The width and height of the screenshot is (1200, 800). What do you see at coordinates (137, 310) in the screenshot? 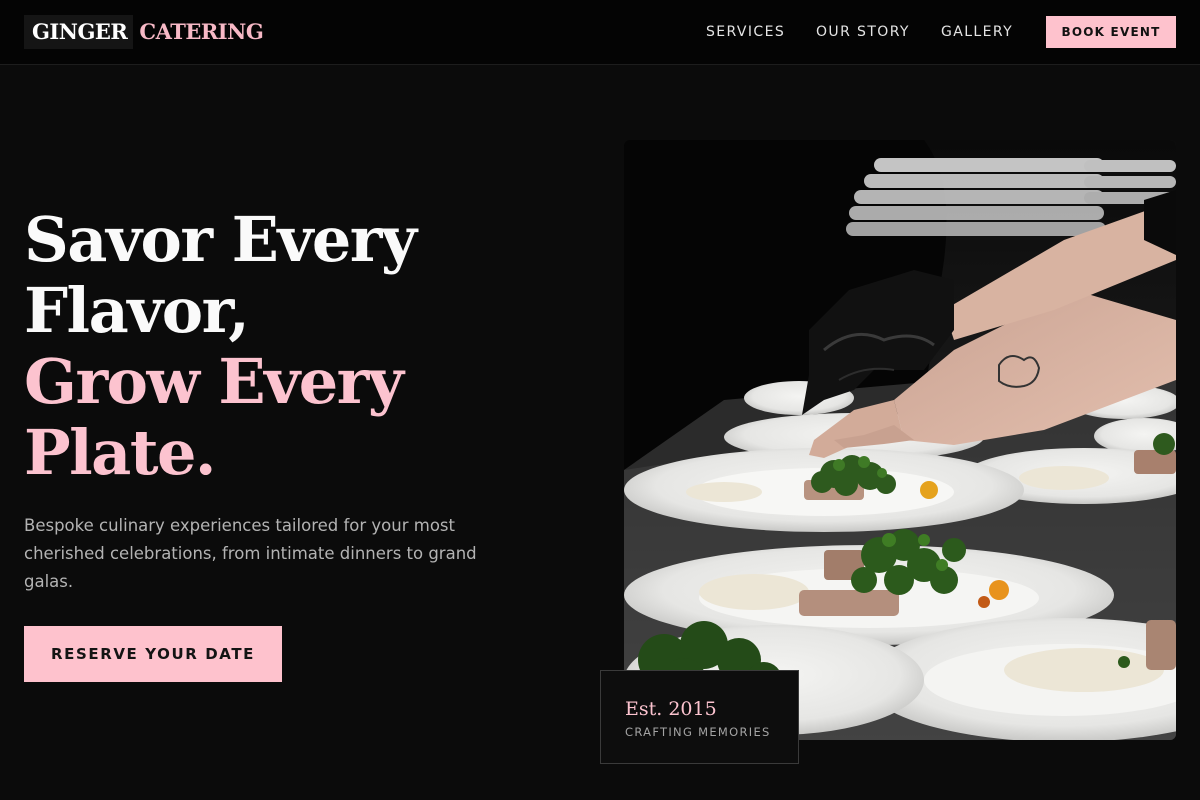
I see `headline-line-2: Flavor,` at bounding box center [137, 310].